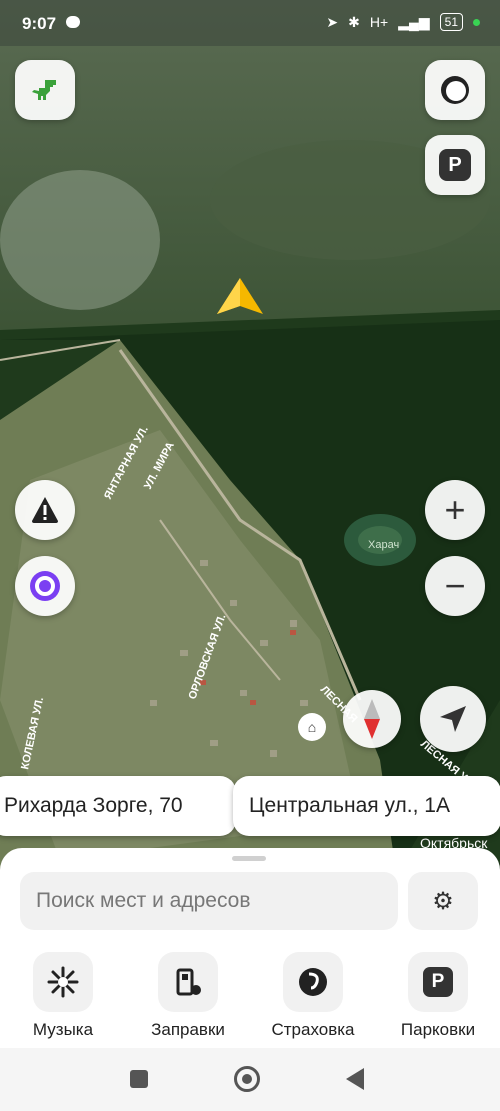 Image resolution: width=500 pixels, height=1111 pixels. What do you see at coordinates (93, 805) in the screenshot?
I see `address-chip-label: Рихарда Зорге, 70` at bounding box center [93, 805].